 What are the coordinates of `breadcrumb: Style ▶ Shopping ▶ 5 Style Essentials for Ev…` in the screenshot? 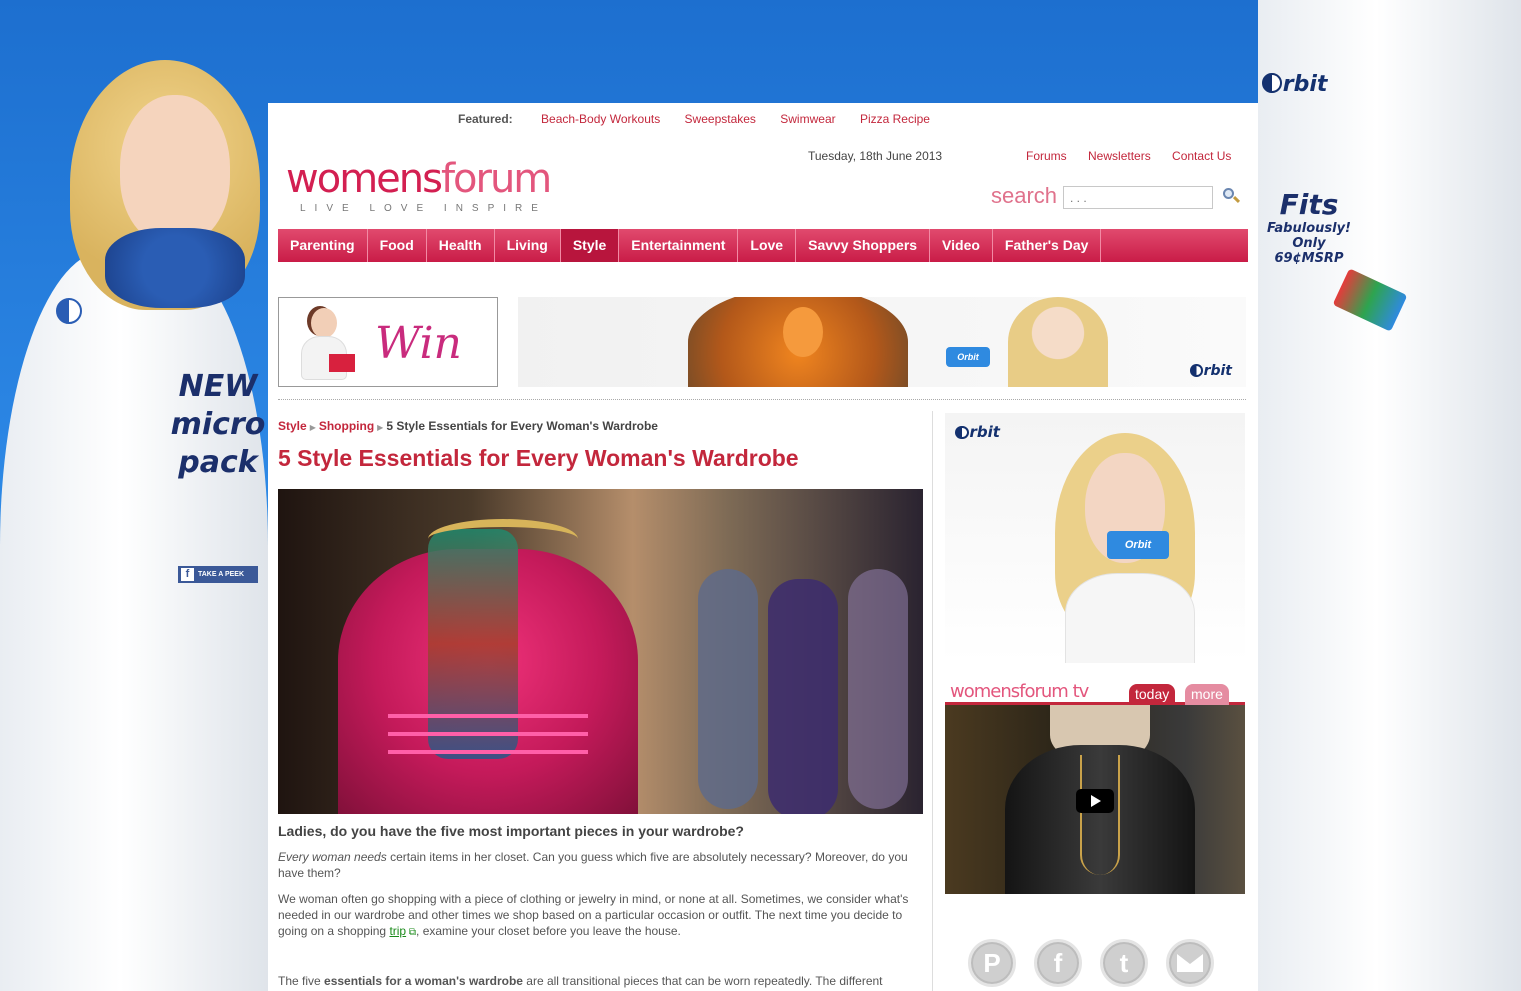 It's located at (468, 426).